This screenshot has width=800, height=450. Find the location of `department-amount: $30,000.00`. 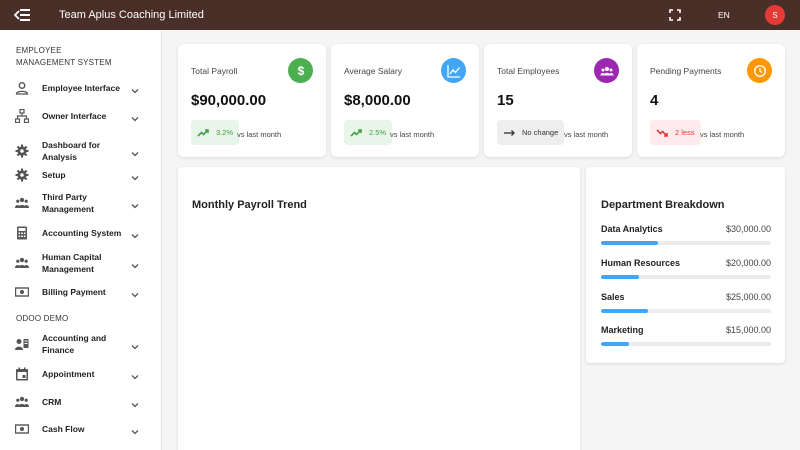

department-amount: $30,000.00 is located at coordinates (748, 229).